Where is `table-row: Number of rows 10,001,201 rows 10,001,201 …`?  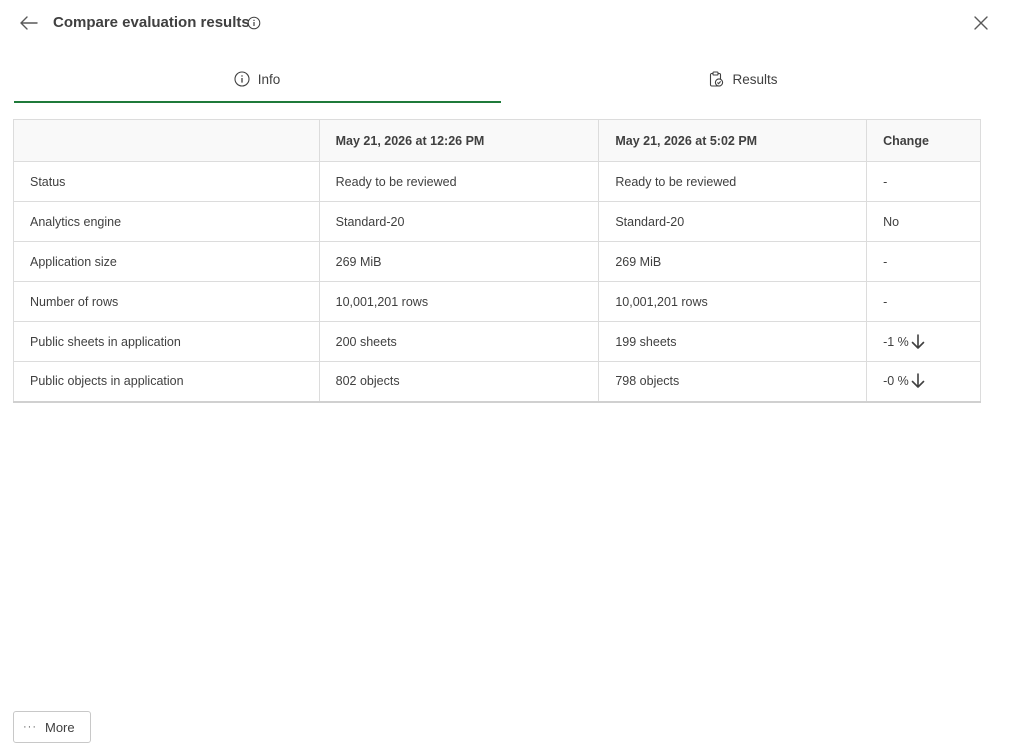 table-row: Number of rows 10,001,201 rows 10,001,201 … is located at coordinates (497, 301).